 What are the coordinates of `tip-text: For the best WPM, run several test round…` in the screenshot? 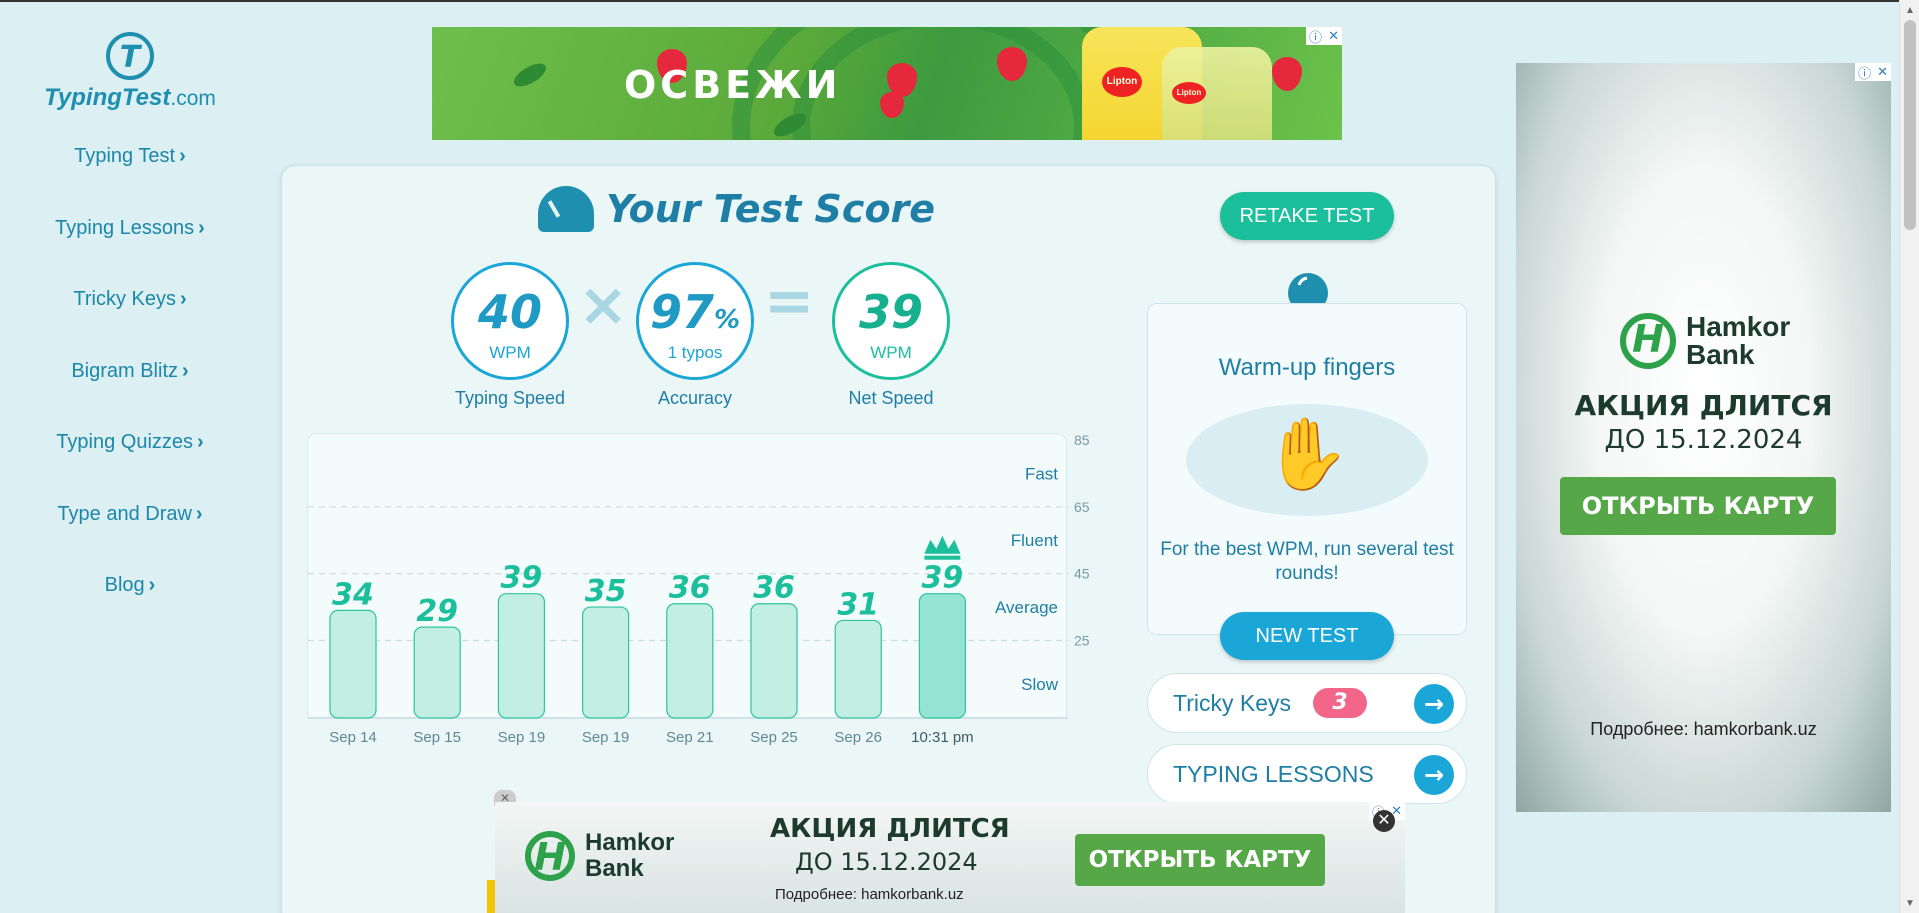 It's located at (1307, 561).